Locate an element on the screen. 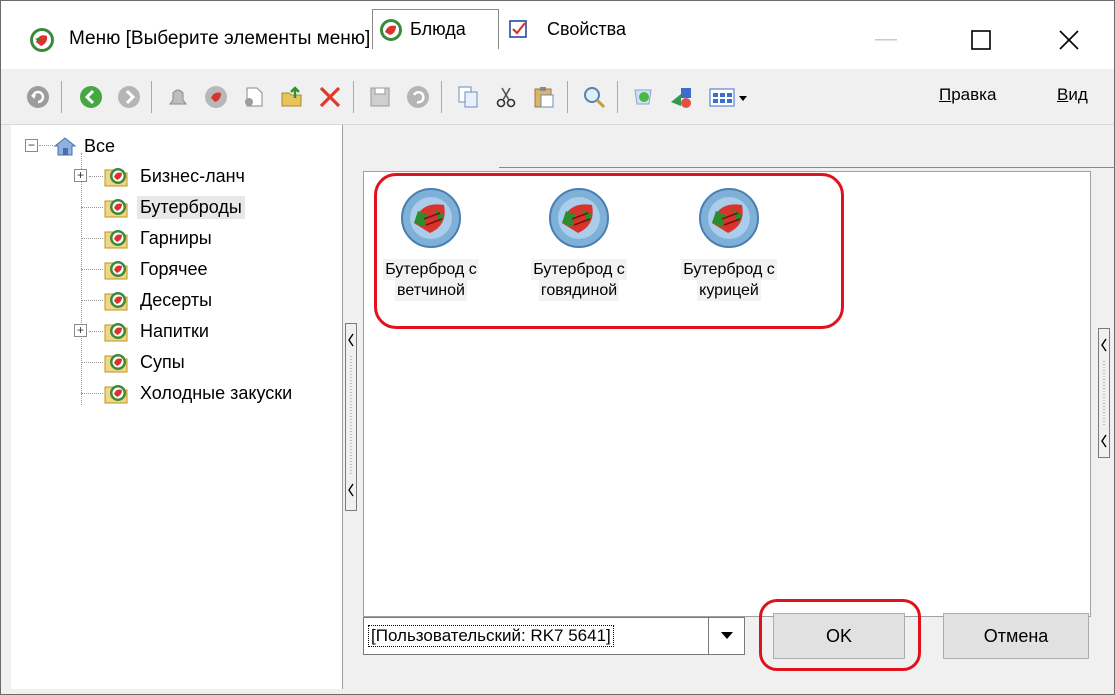 Image resolution: width=1115 pixels, height=695 pixels. undo-icon is located at coordinates (418, 97).